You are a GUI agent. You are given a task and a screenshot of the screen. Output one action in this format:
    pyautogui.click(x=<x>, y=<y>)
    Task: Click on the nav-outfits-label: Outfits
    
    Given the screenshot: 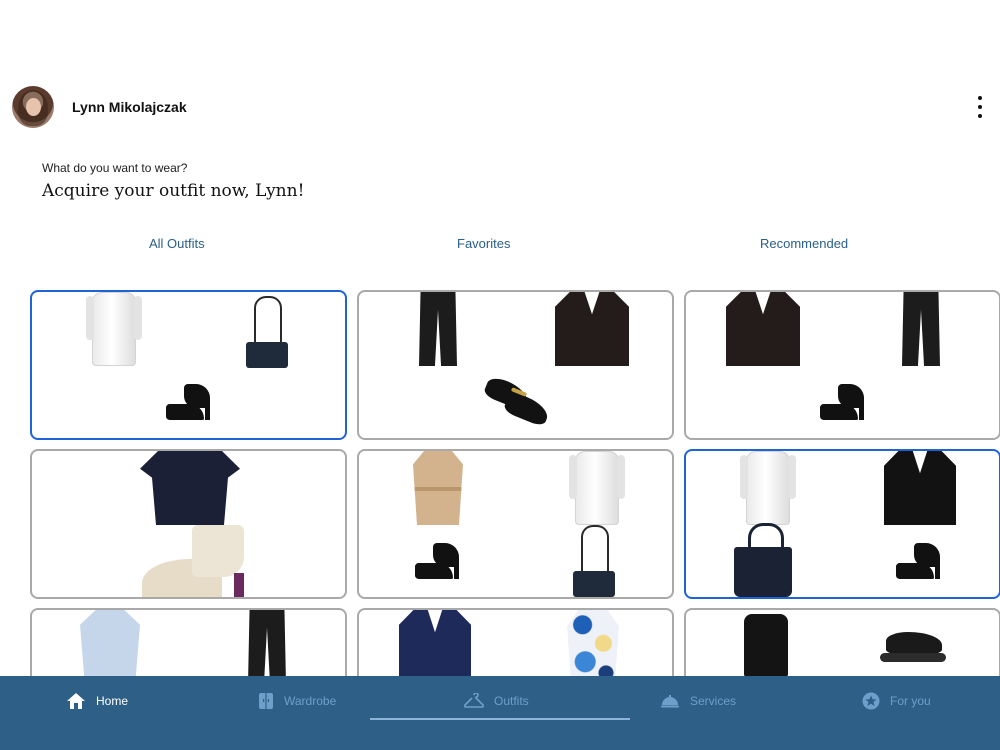 What is the action you would take?
    pyautogui.click(x=511, y=701)
    